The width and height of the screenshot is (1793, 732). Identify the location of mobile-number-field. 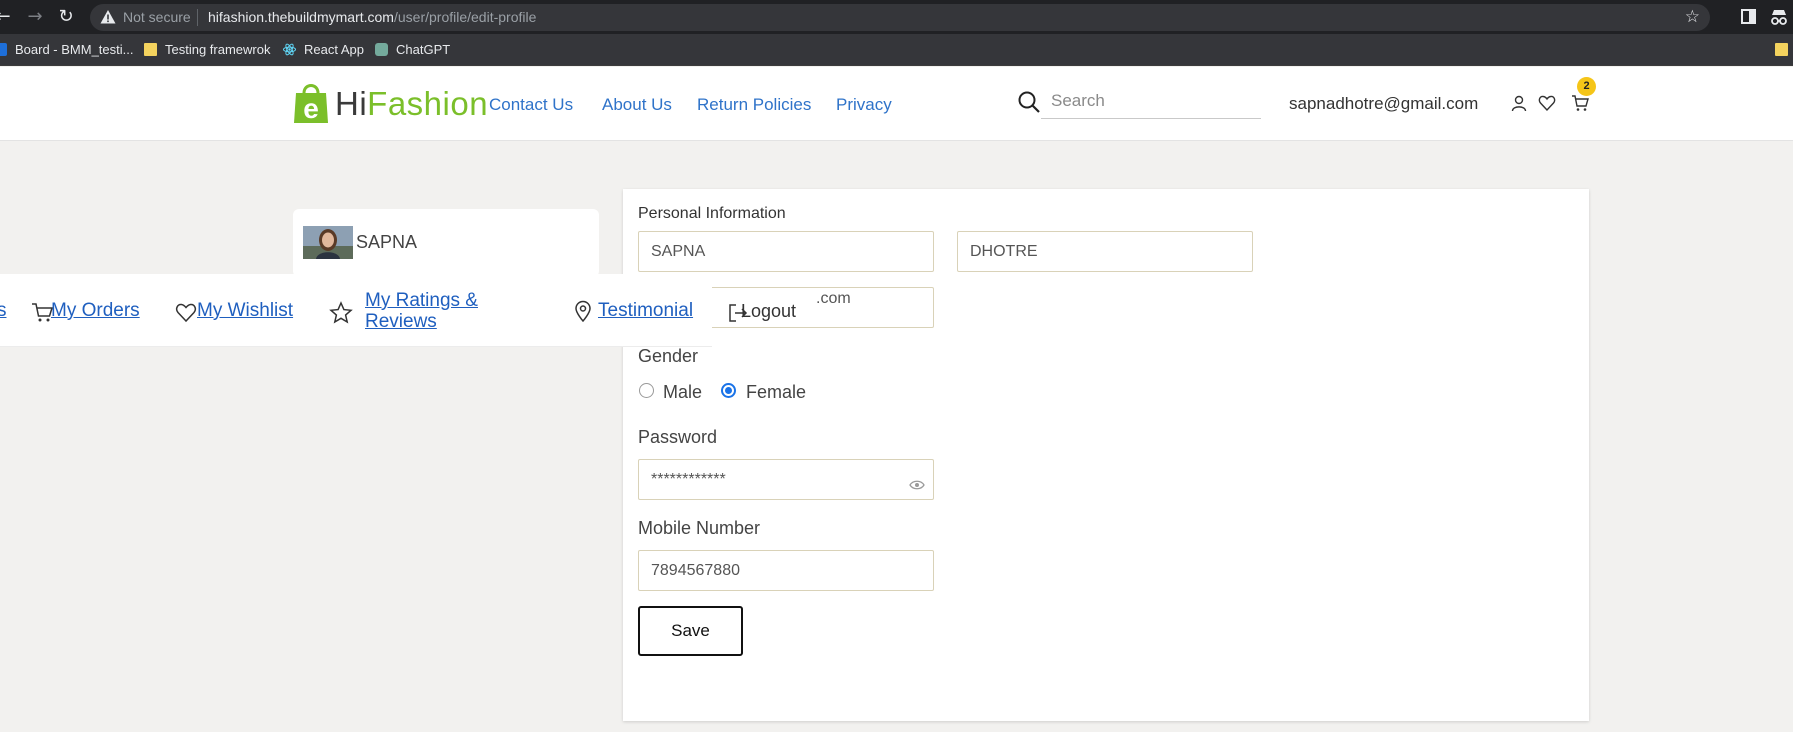
(786, 570).